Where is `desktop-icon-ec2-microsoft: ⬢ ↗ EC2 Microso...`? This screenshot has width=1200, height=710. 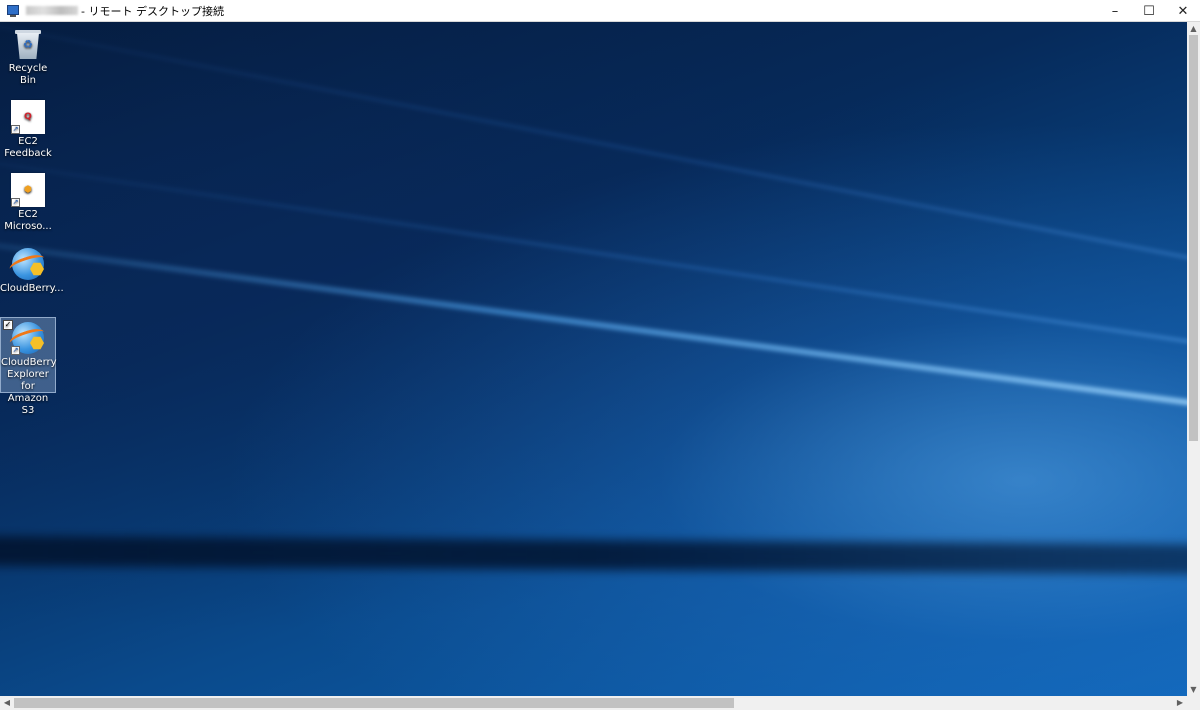 desktop-icon-ec2-microsoft: ⬢ ↗ EC2 Microso... is located at coordinates (28, 203).